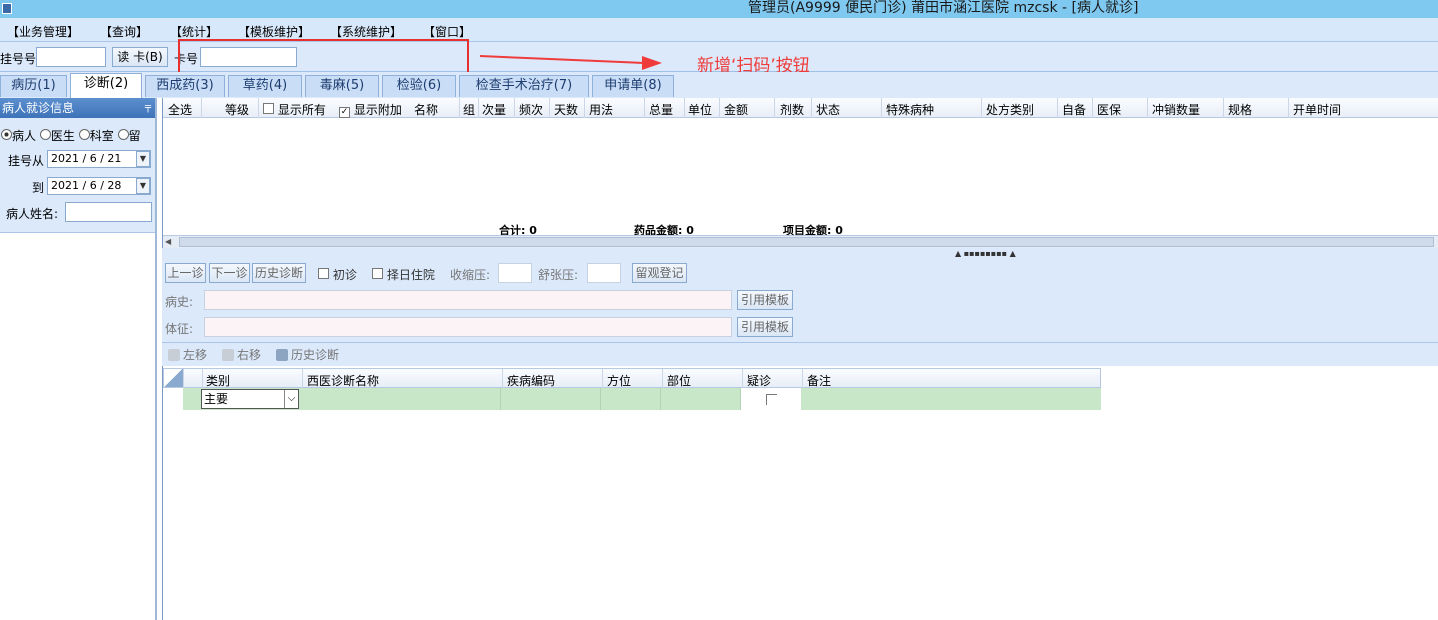 This screenshot has width=1438, height=620. Describe the element at coordinates (148, 108) in the screenshot. I see `pin-icon: ╤` at that location.